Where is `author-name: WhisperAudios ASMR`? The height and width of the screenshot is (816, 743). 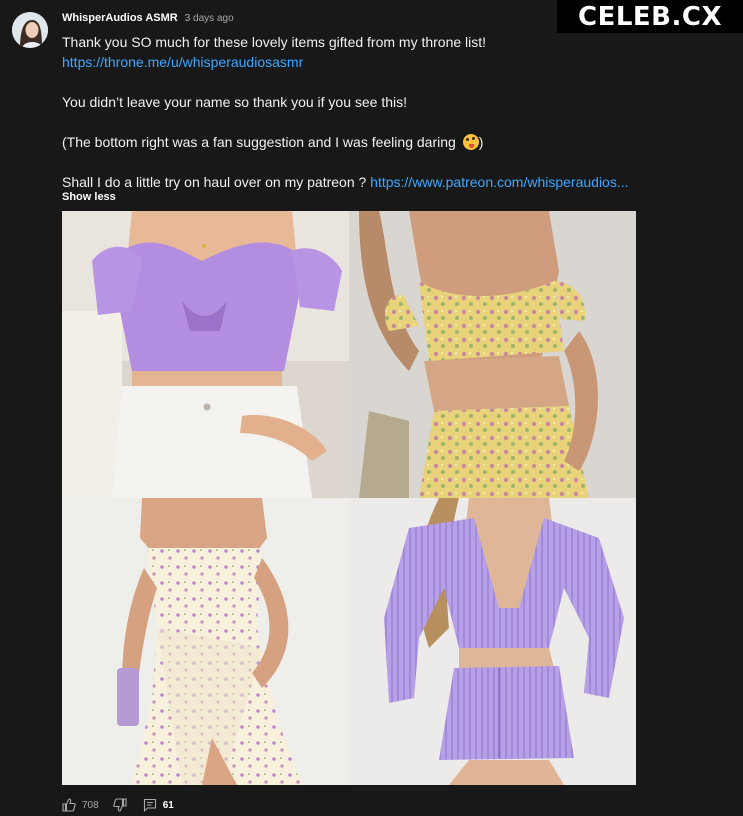 author-name: WhisperAudios ASMR is located at coordinates (120, 18).